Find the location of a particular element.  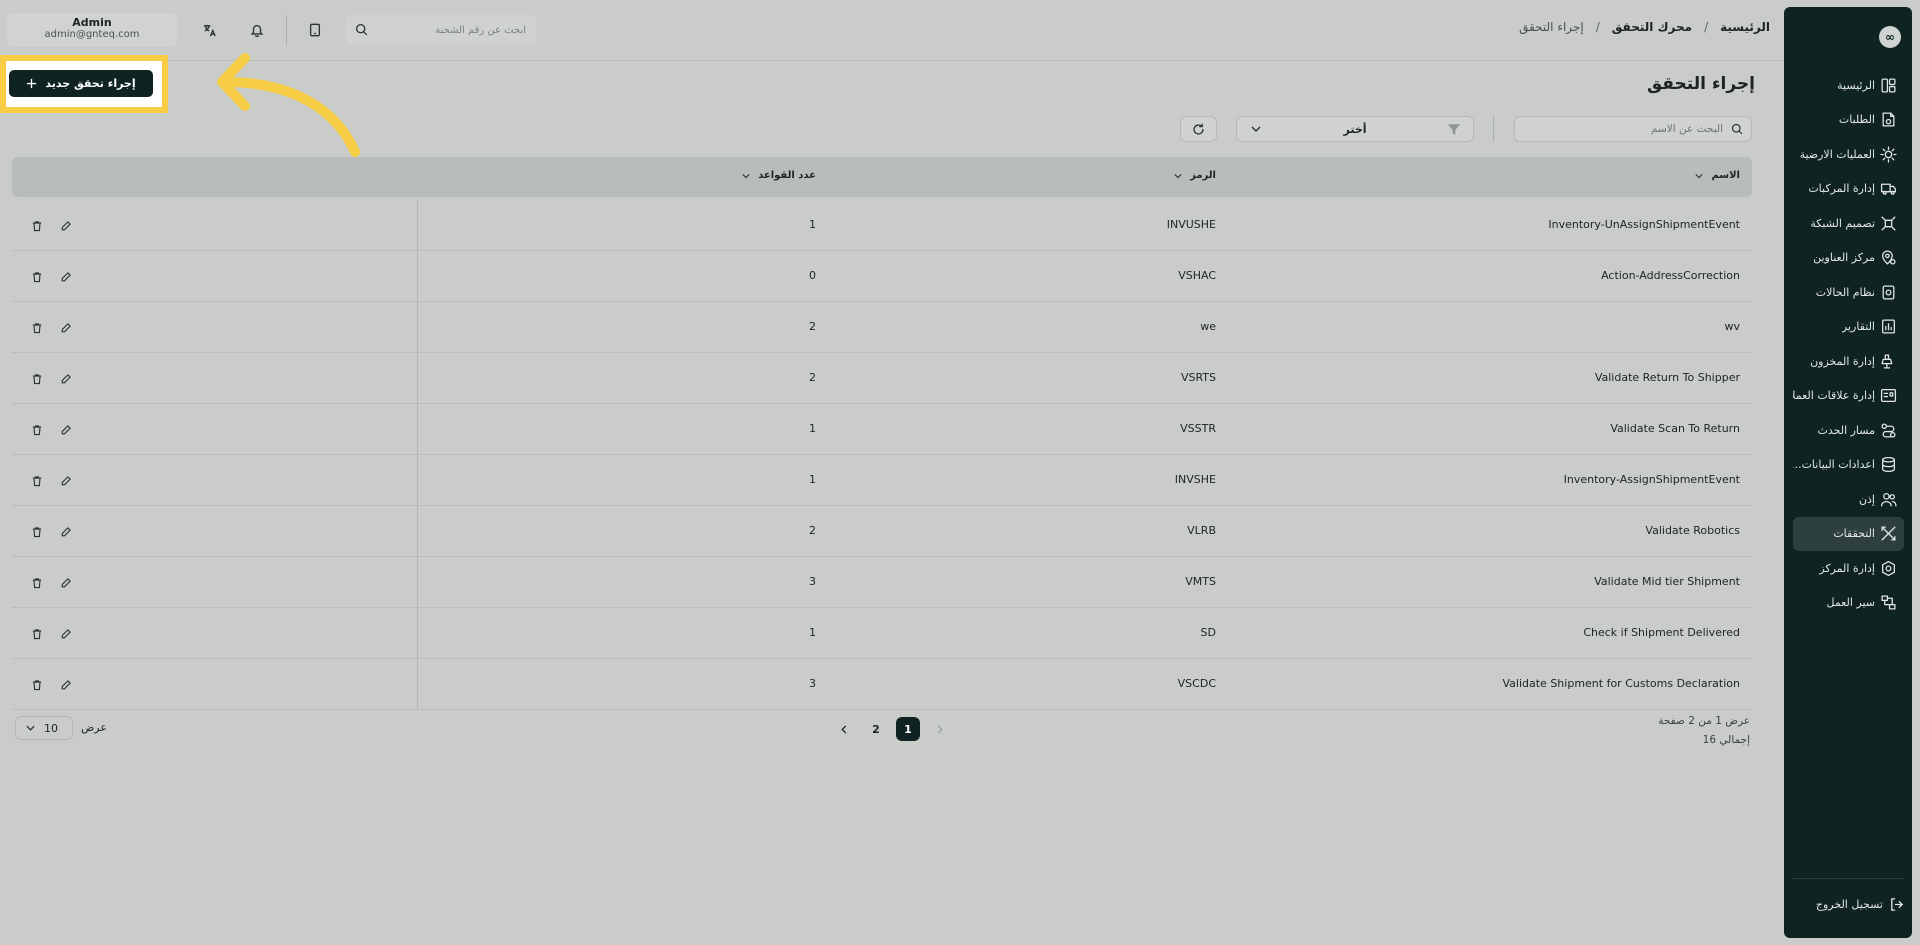

cell-name: Check if Shipment Delivered is located at coordinates (1661, 632).